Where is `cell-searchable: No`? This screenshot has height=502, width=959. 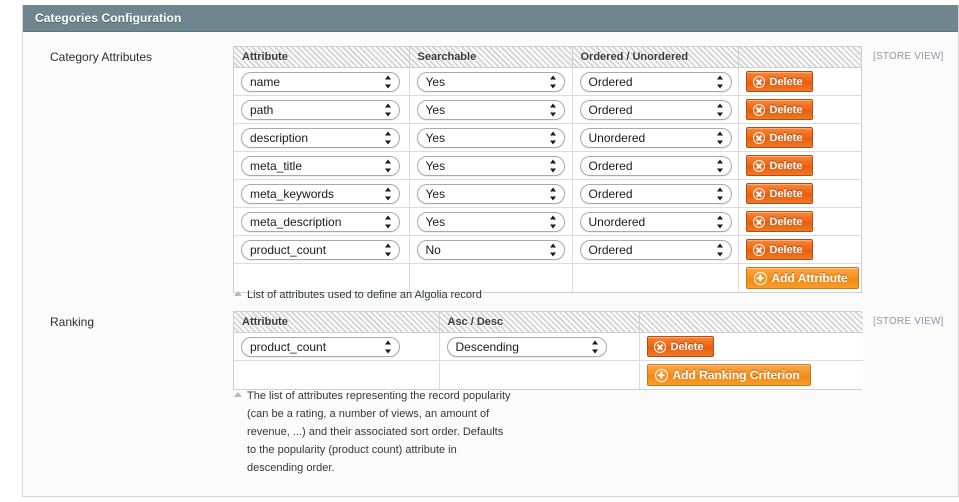 cell-searchable: No is located at coordinates (491, 249).